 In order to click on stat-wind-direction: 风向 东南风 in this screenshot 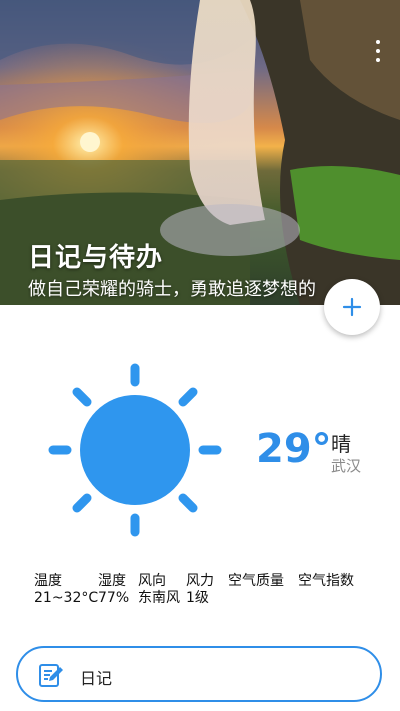, I will do `click(159, 590)`.